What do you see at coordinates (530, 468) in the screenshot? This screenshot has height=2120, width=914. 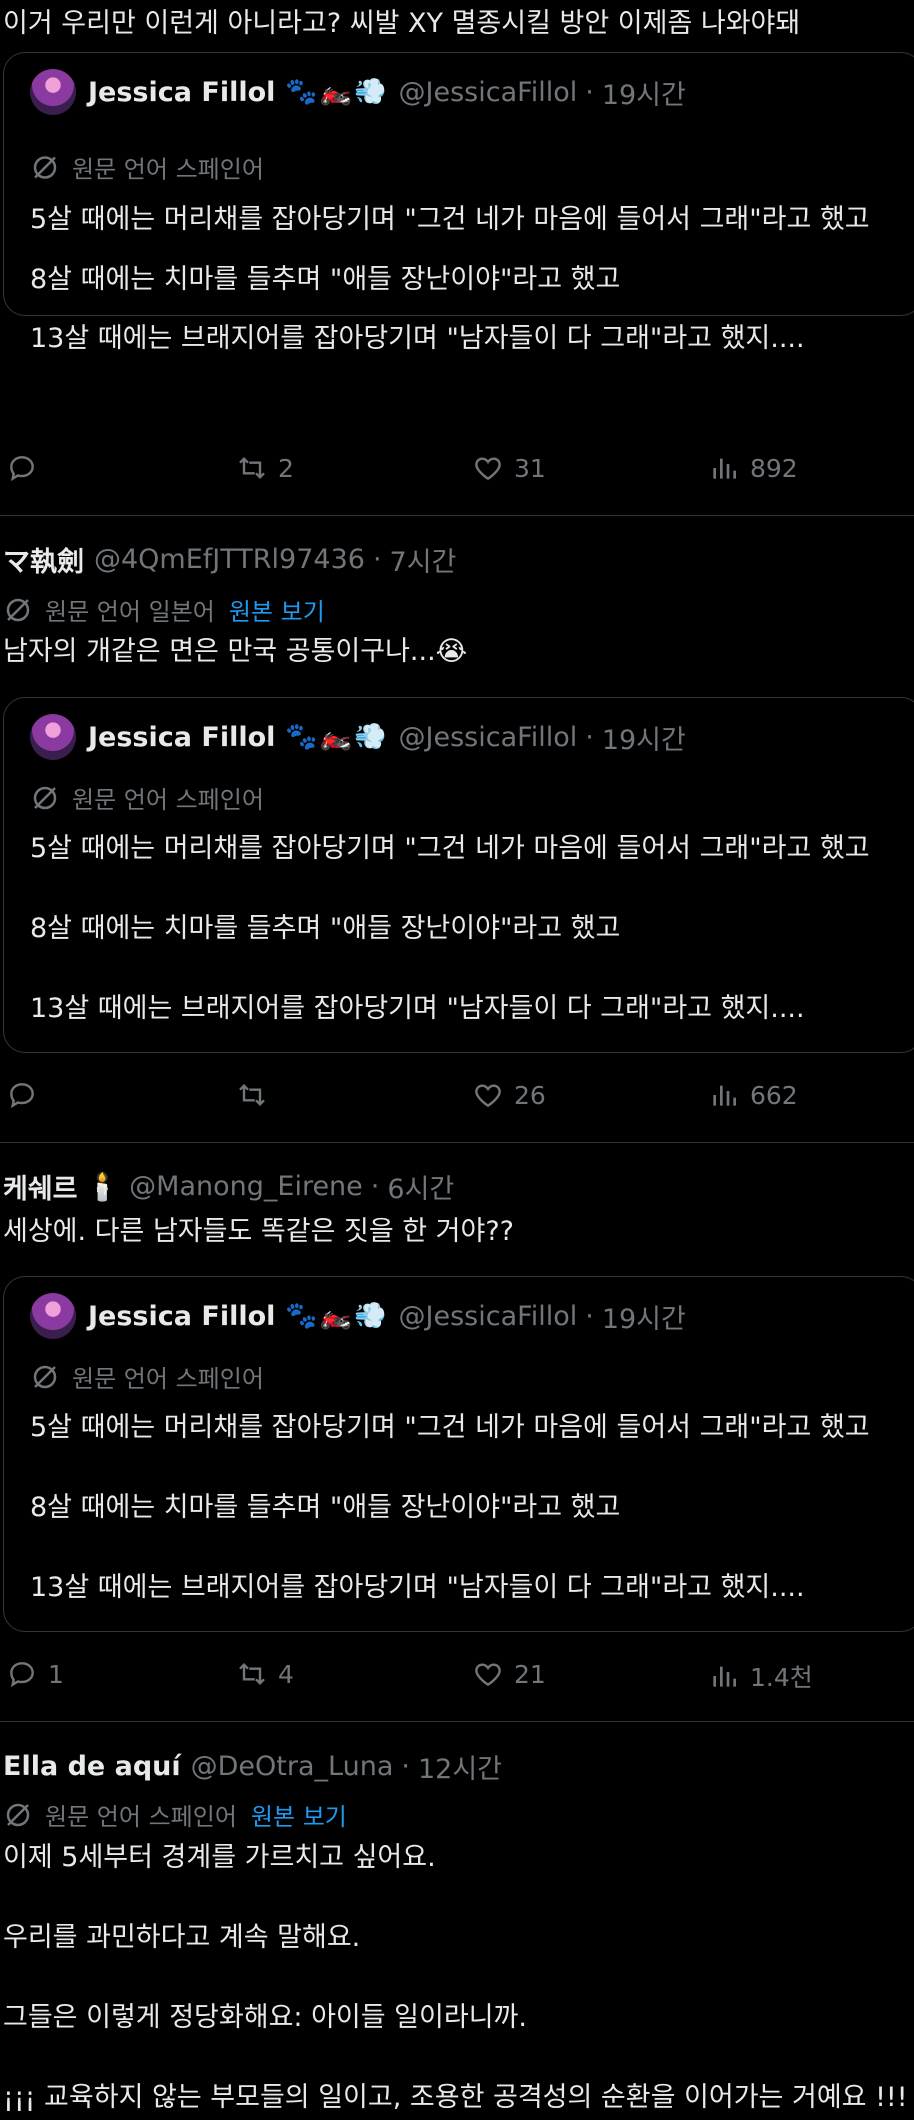 I see `like-count: 31` at bounding box center [530, 468].